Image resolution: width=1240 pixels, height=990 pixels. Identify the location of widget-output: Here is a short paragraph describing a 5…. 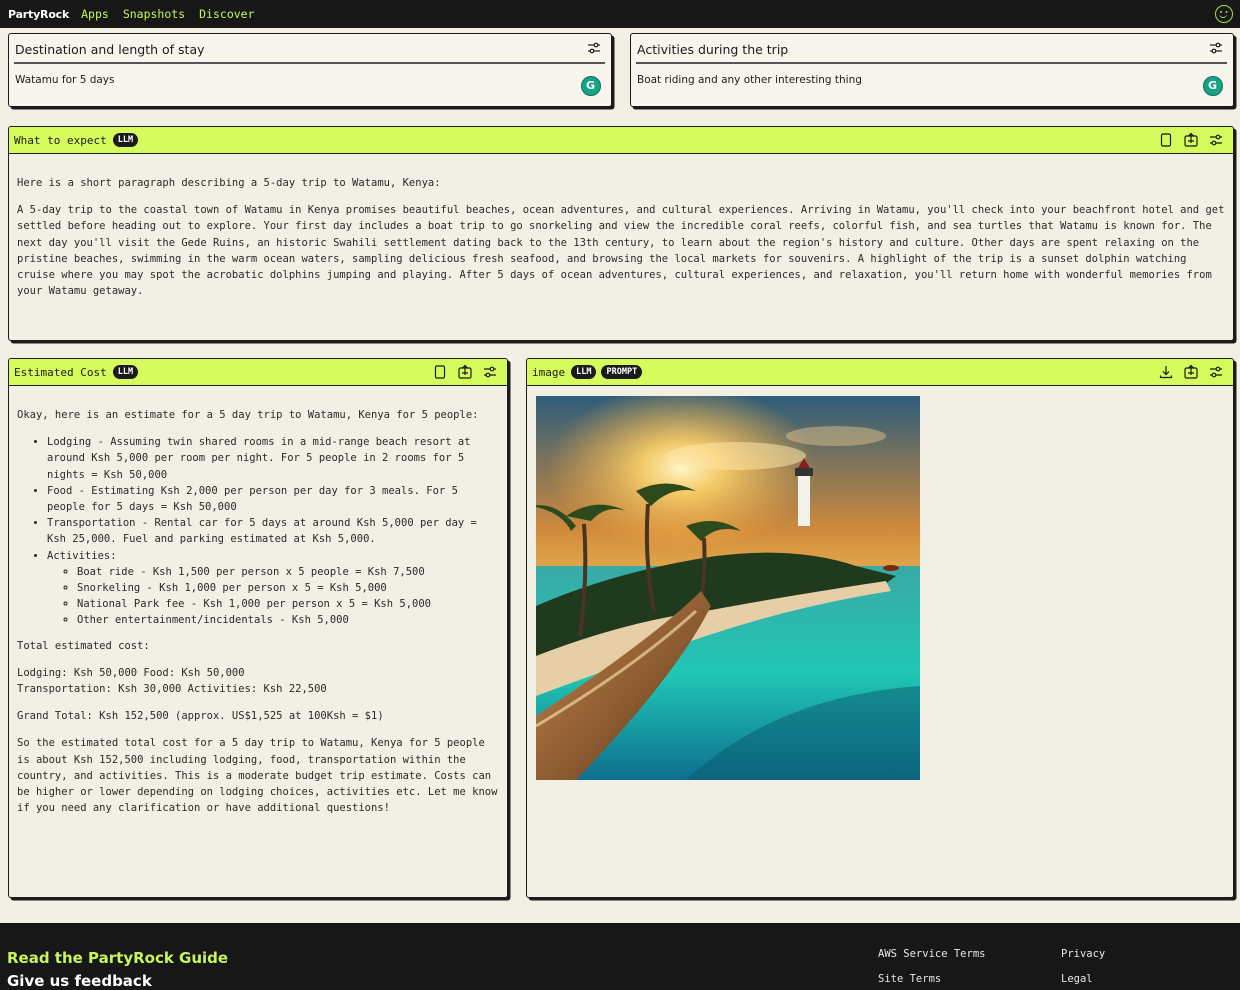
(621, 242).